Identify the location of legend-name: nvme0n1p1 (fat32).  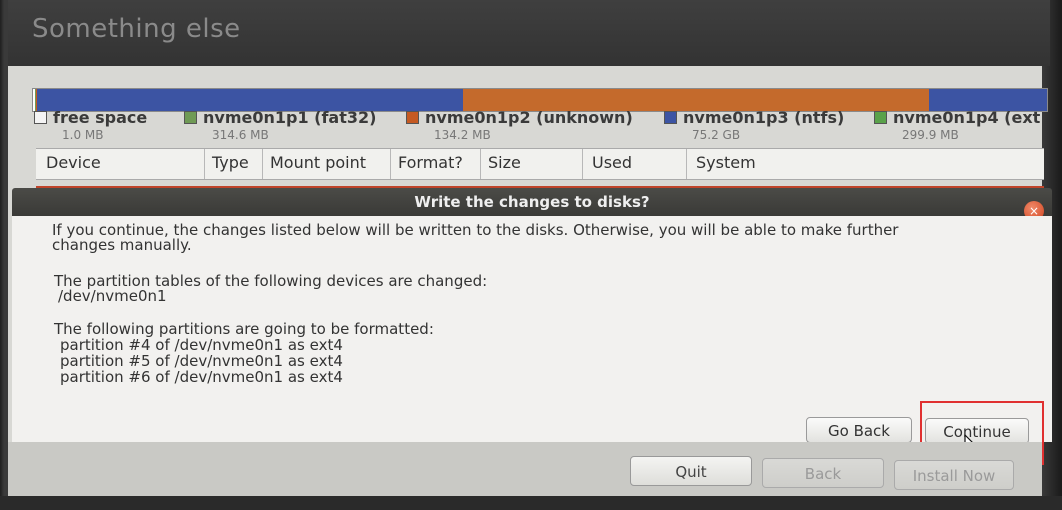
(290, 117).